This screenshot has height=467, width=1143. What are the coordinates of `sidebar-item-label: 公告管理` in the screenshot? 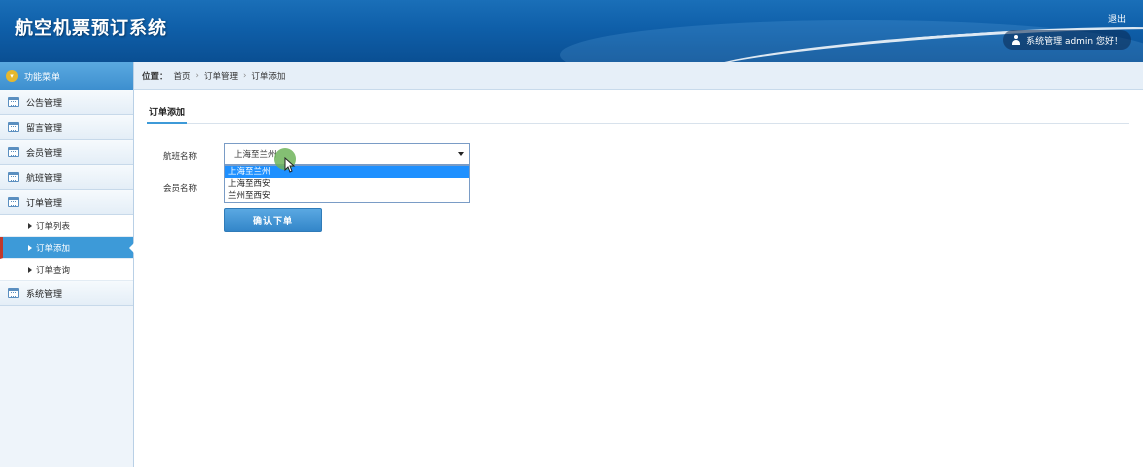 It's located at (44, 103).